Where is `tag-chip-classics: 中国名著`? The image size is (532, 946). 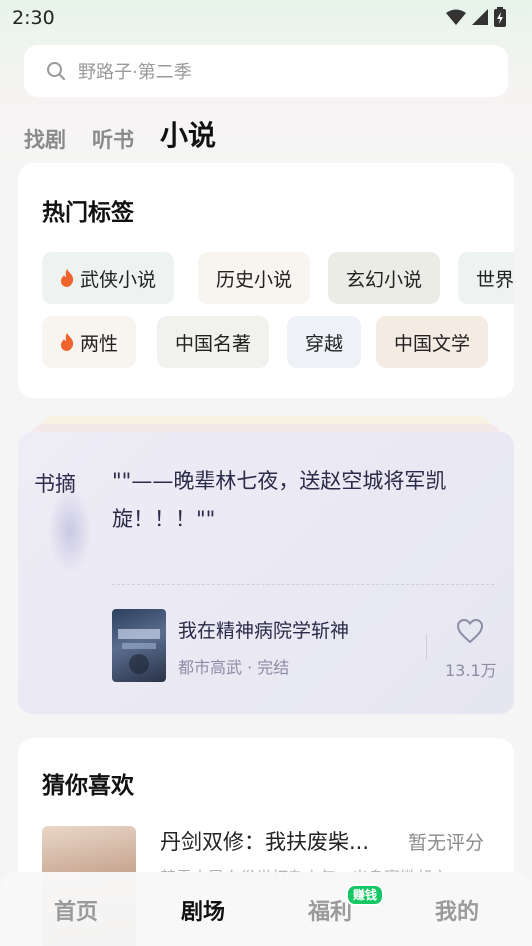 tag-chip-classics: 中国名著 is located at coordinates (213, 342).